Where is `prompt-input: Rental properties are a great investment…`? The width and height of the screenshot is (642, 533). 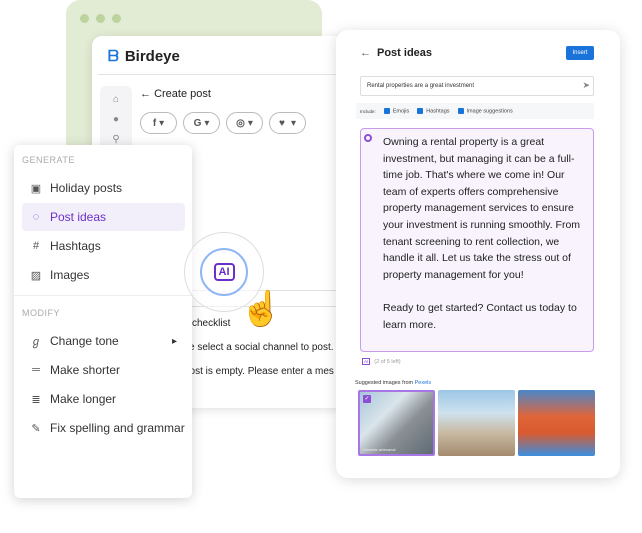 prompt-input: Rental properties are a great investment… is located at coordinates (477, 86).